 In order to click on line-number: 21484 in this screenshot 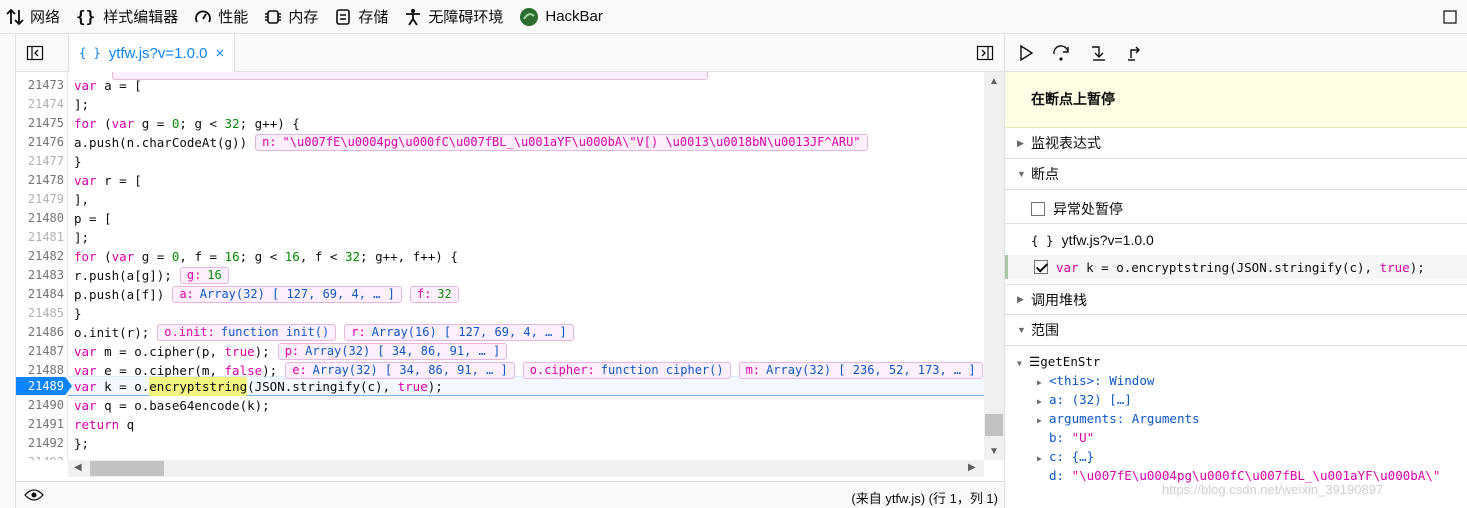, I will do `click(40, 294)`.